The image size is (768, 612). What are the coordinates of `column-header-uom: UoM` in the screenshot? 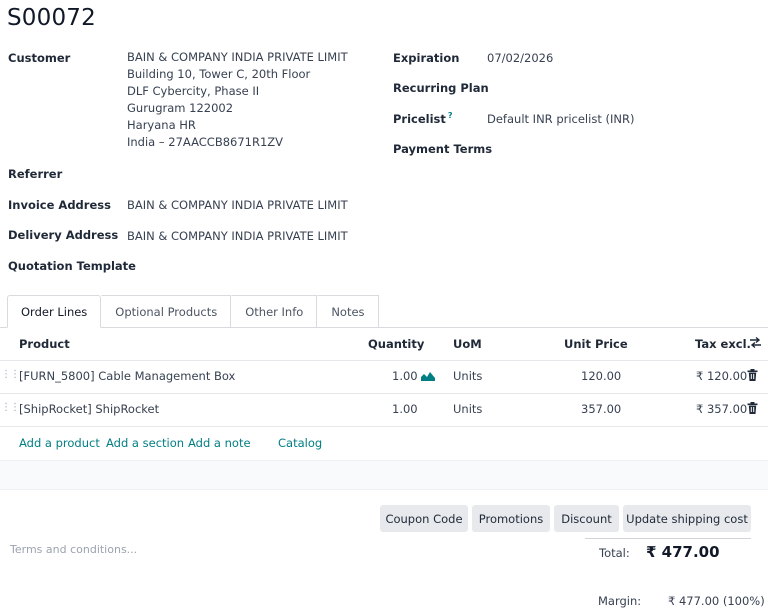 It's located at (467, 344).